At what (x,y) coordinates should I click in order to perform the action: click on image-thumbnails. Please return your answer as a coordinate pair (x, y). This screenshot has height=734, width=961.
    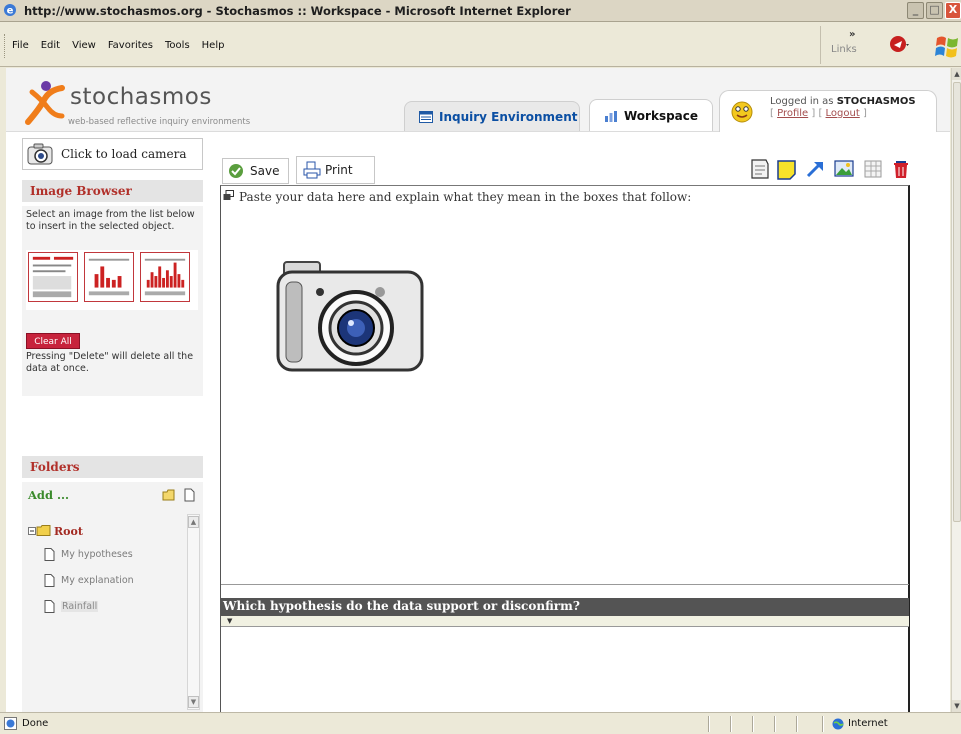
    Looking at the image, I should click on (112, 280).